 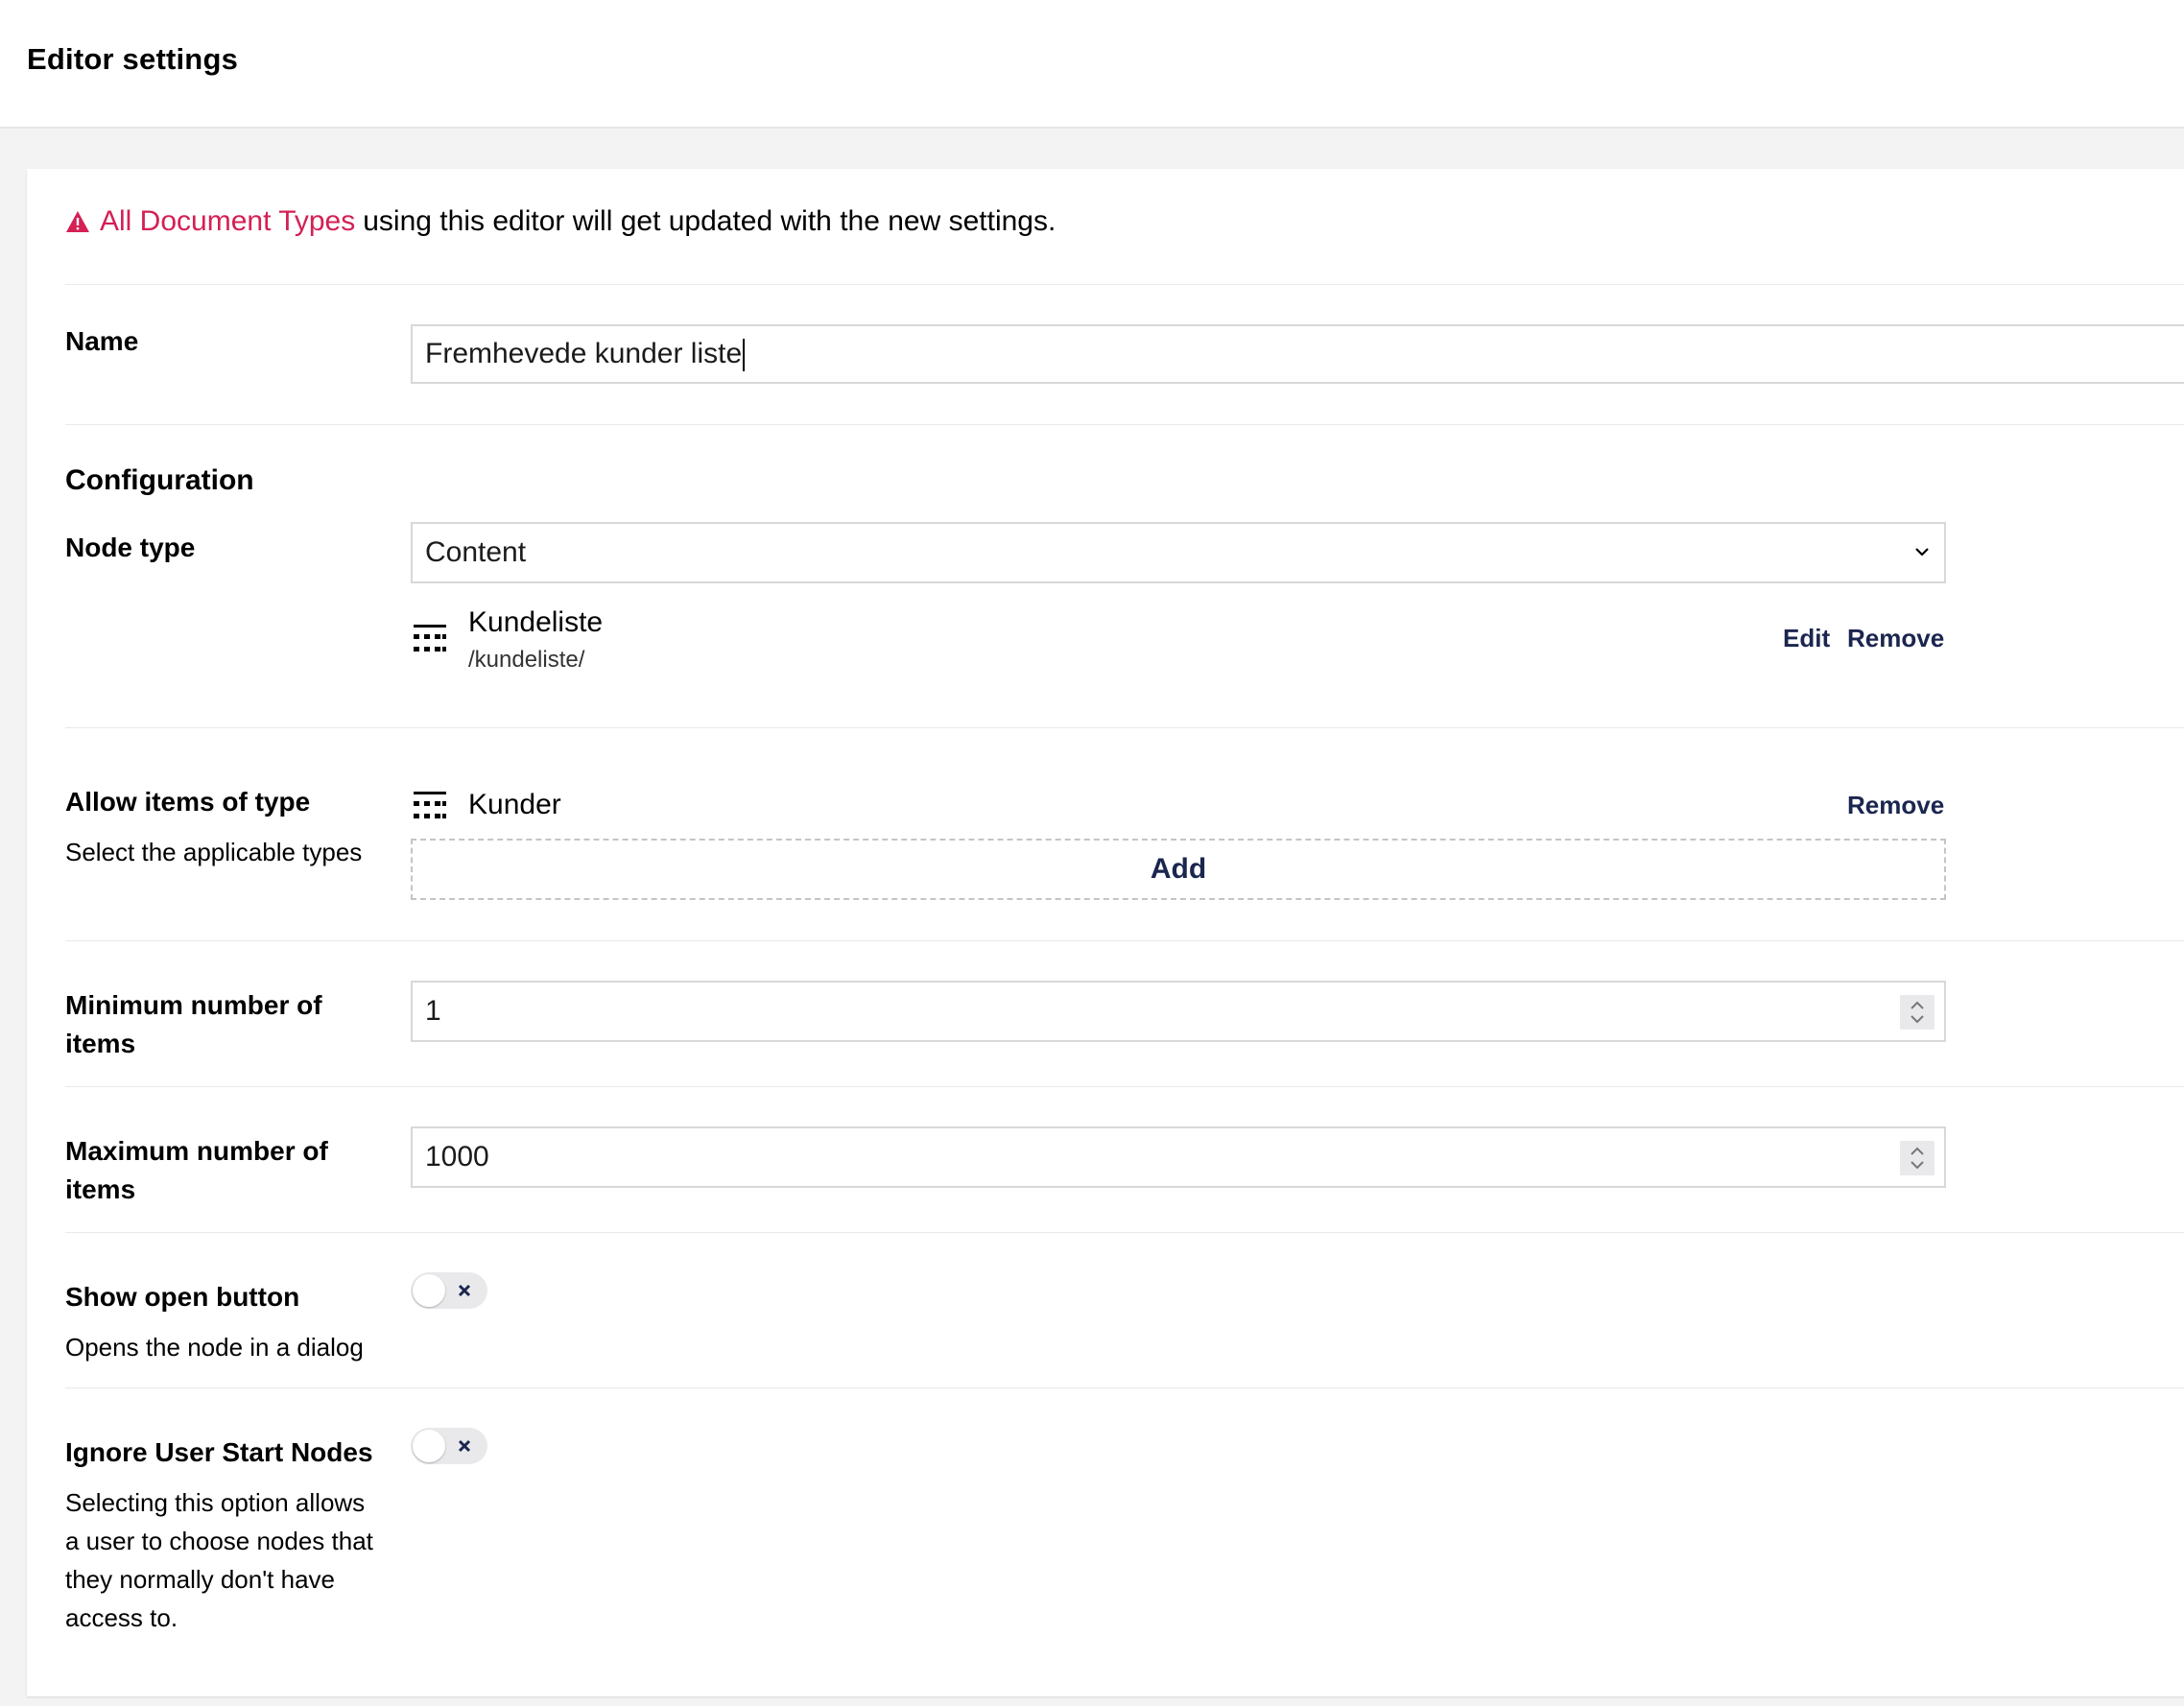 What do you see at coordinates (526, 660) in the screenshot?
I see `start-node-path: /kundeliste/` at bounding box center [526, 660].